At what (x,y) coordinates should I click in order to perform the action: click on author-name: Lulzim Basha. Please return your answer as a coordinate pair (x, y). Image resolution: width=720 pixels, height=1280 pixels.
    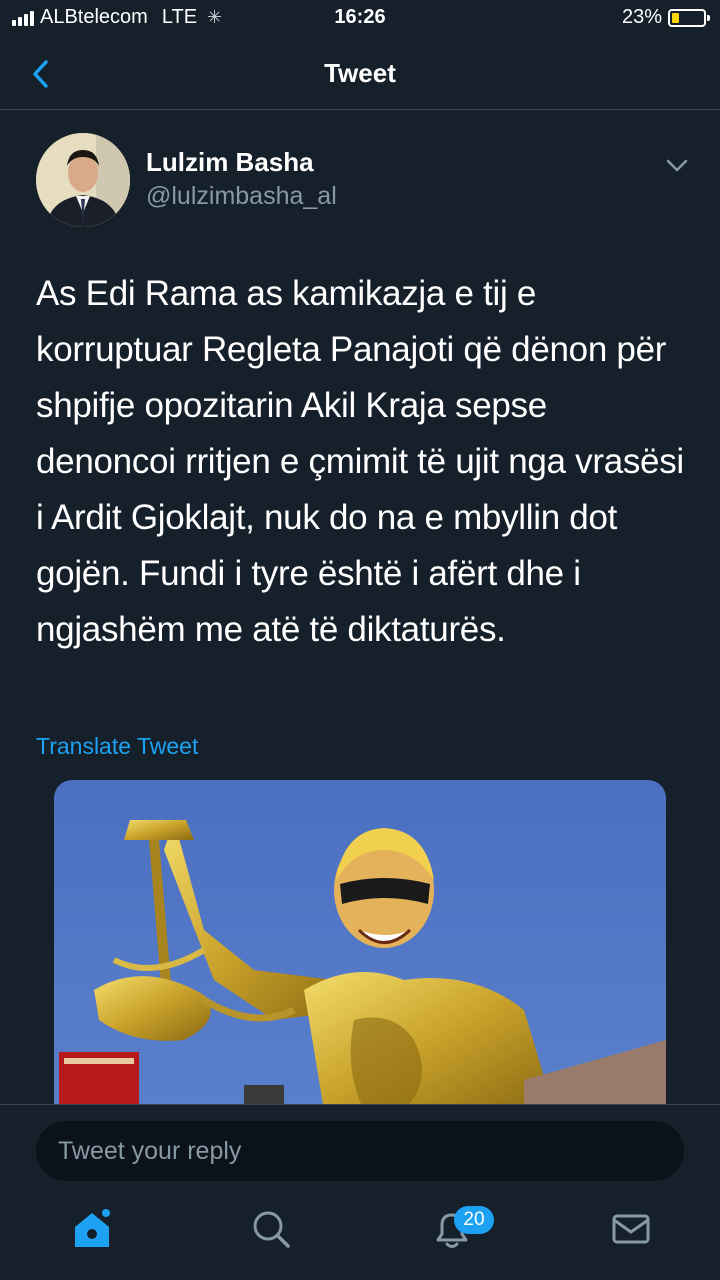
    Looking at the image, I should click on (230, 162).